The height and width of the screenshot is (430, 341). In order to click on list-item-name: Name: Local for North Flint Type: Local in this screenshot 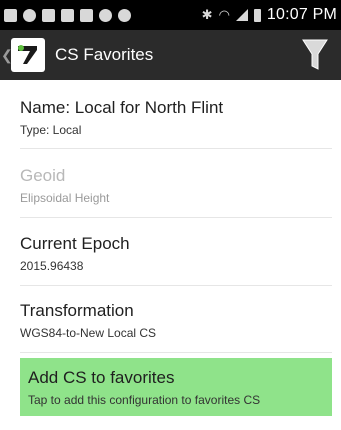, I will do `click(176, 117)`.